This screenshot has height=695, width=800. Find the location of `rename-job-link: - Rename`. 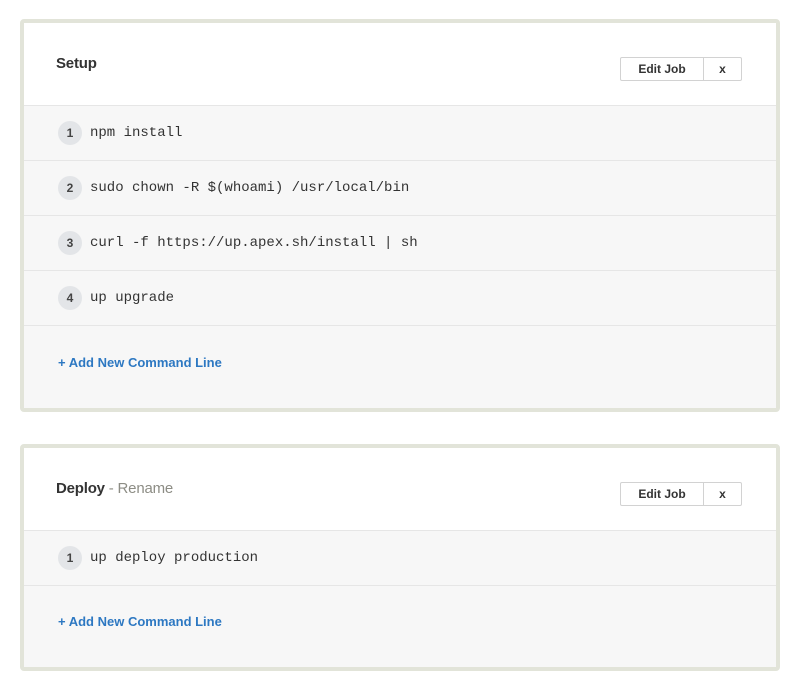

rename-job-link: - Rename is located at coordinates (141, 488).